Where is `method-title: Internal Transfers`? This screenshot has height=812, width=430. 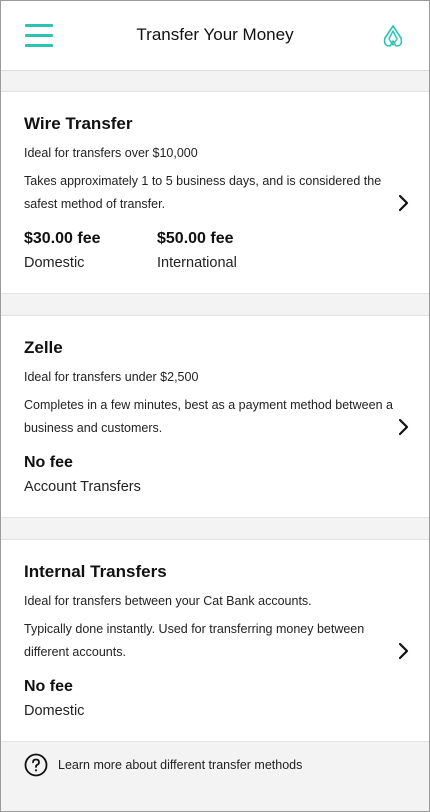
method-title: Internal Transfers is located at coordinates (95, 571).